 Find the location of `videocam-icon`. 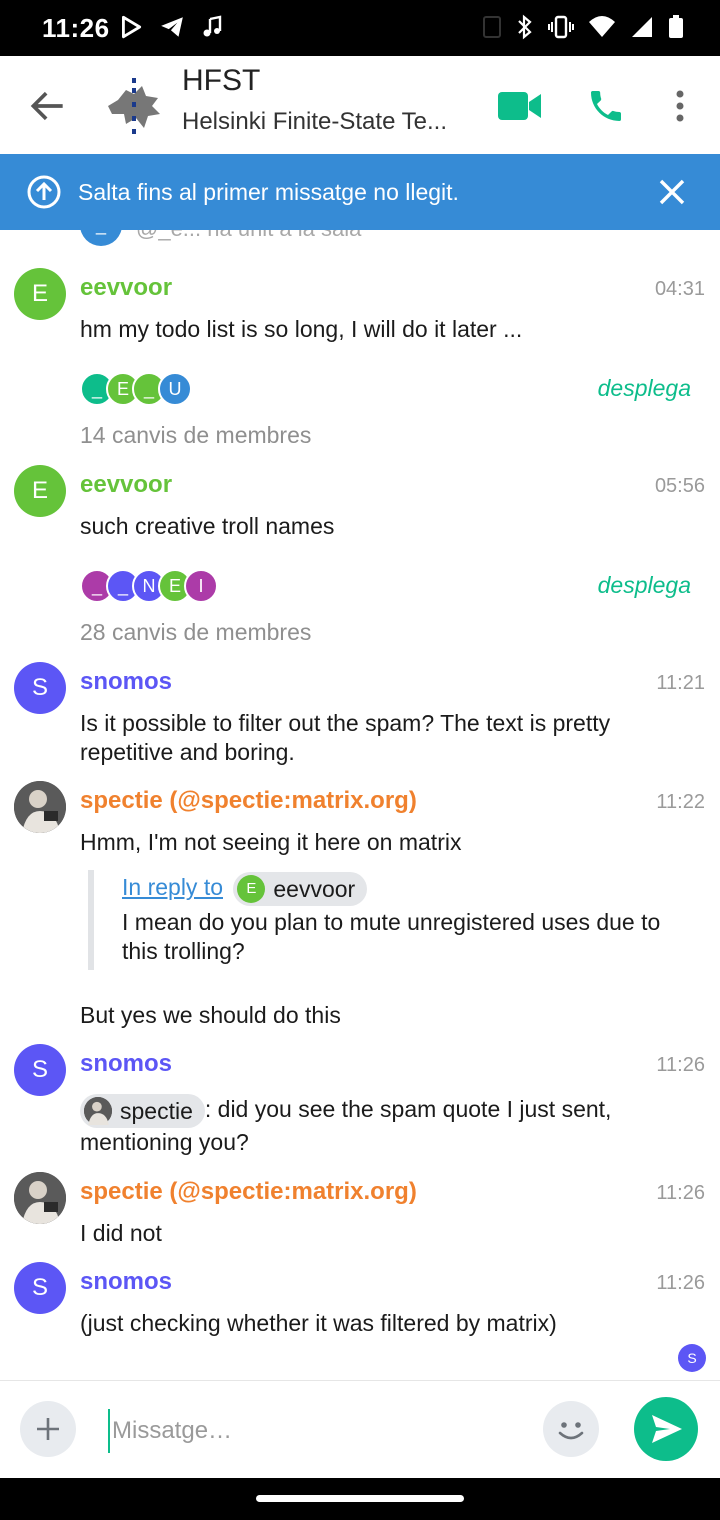

videocam-icon is located at coordinates (519, 106).